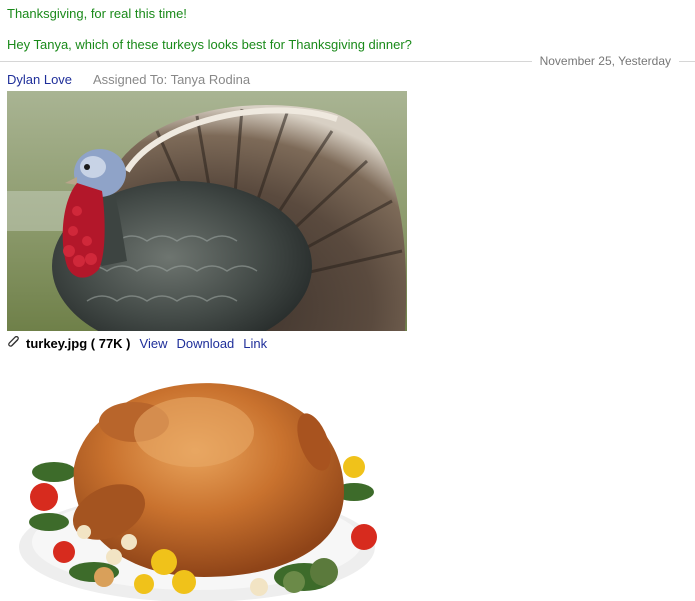  I want to click on paperclip-icon, so click(13, 341).